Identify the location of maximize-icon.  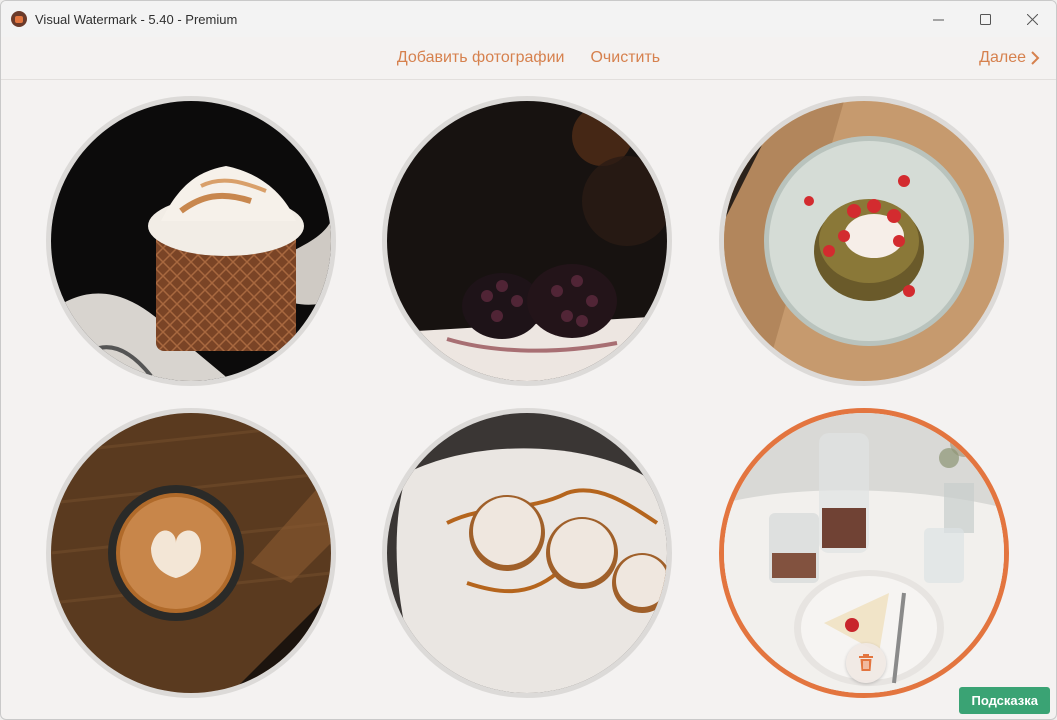
(985, 19).